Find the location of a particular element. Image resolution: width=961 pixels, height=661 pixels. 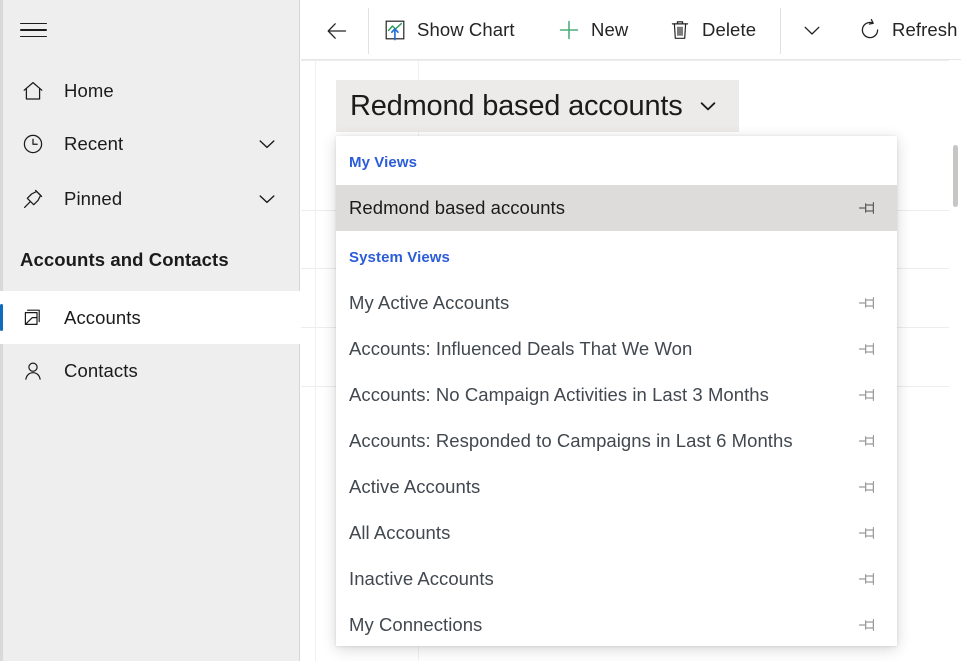

command-bar-overflow-chevron-down-icon is located at coordinates (812, 30).